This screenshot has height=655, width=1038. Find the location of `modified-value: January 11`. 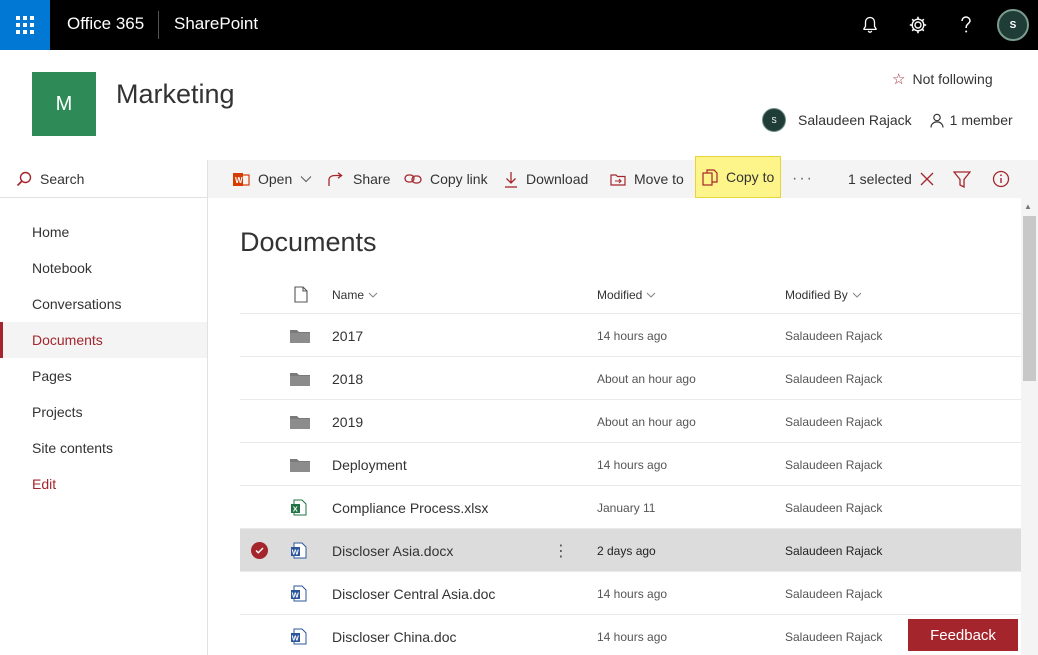

modified-value: January 11 is located at coordinates (626, 507).